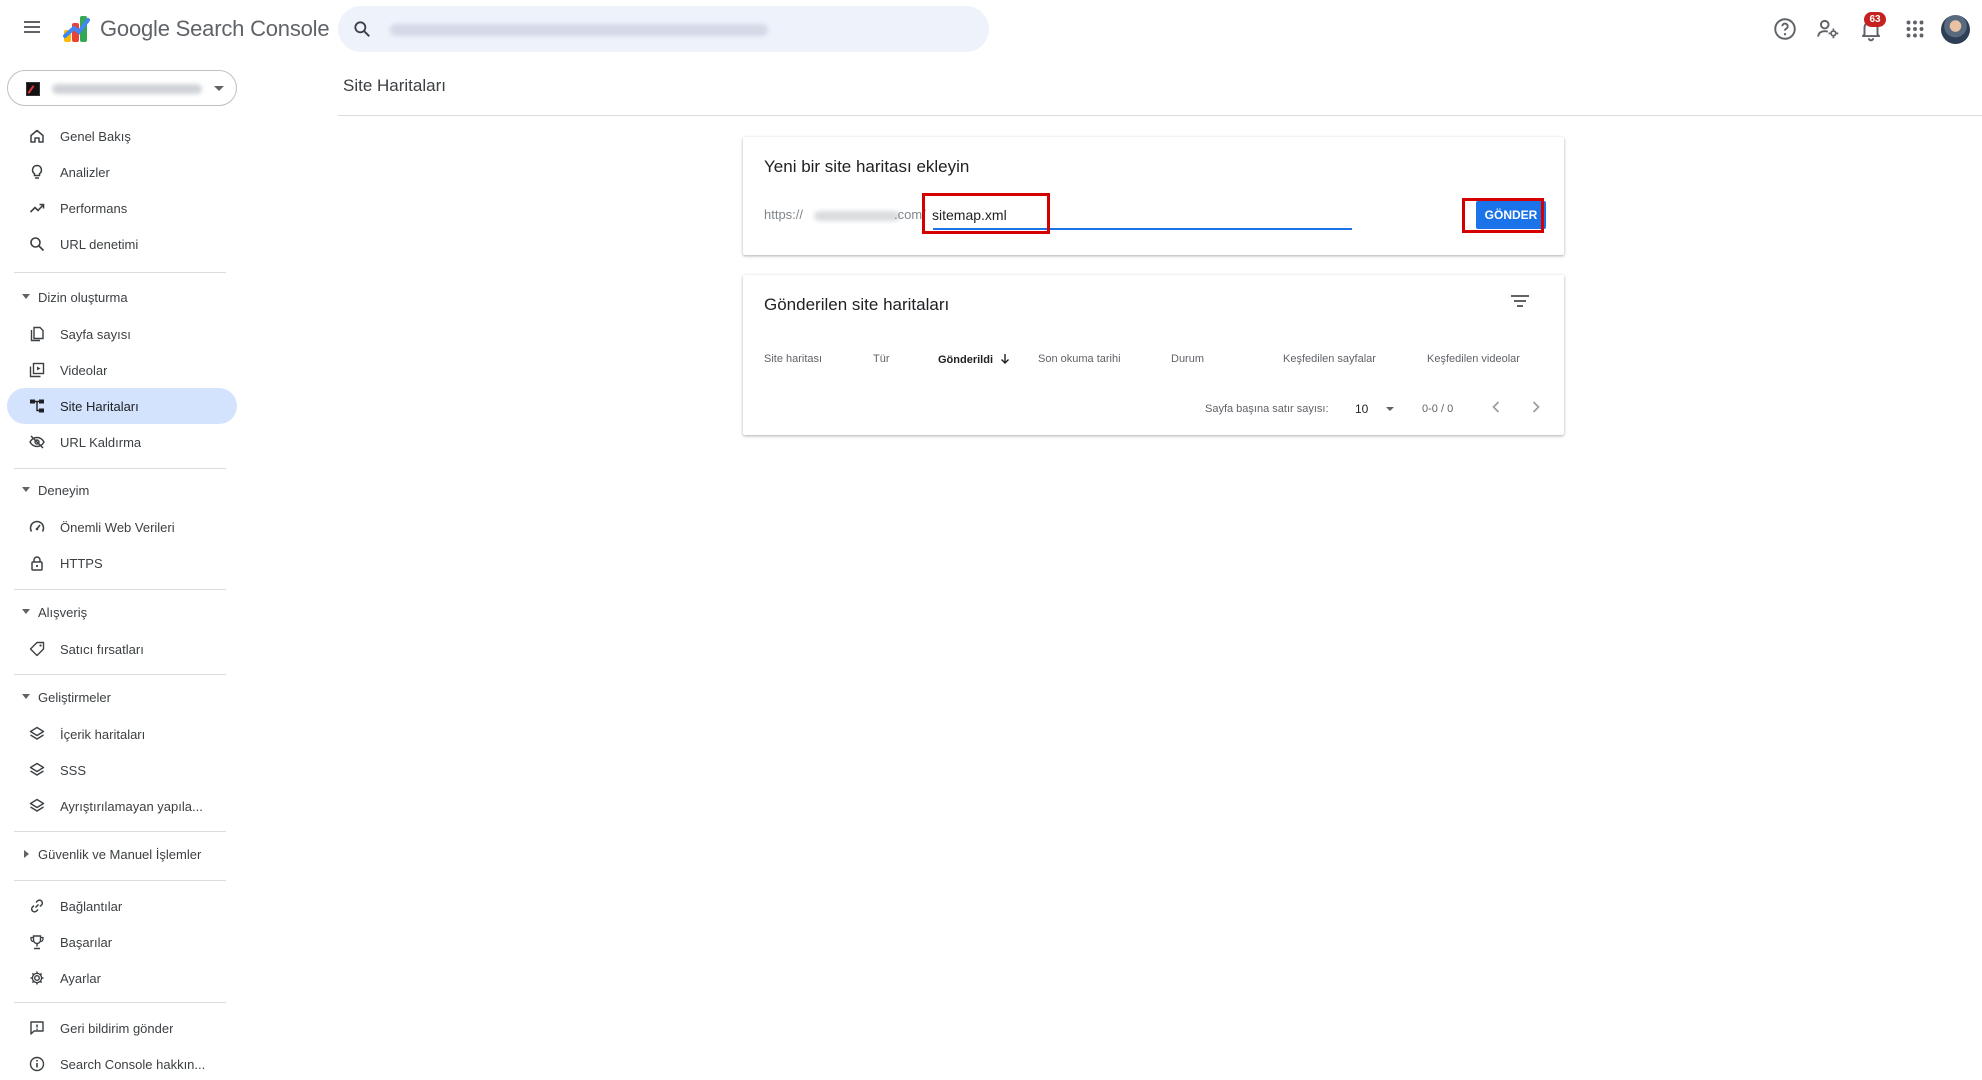 The image size is (1982, 1080). What do you see at coordinates (122, 1028) in the screenshot?
I see `sidebar-item-send-feedback: Geri bildirim gönder` at bounding box center [122, 1028].